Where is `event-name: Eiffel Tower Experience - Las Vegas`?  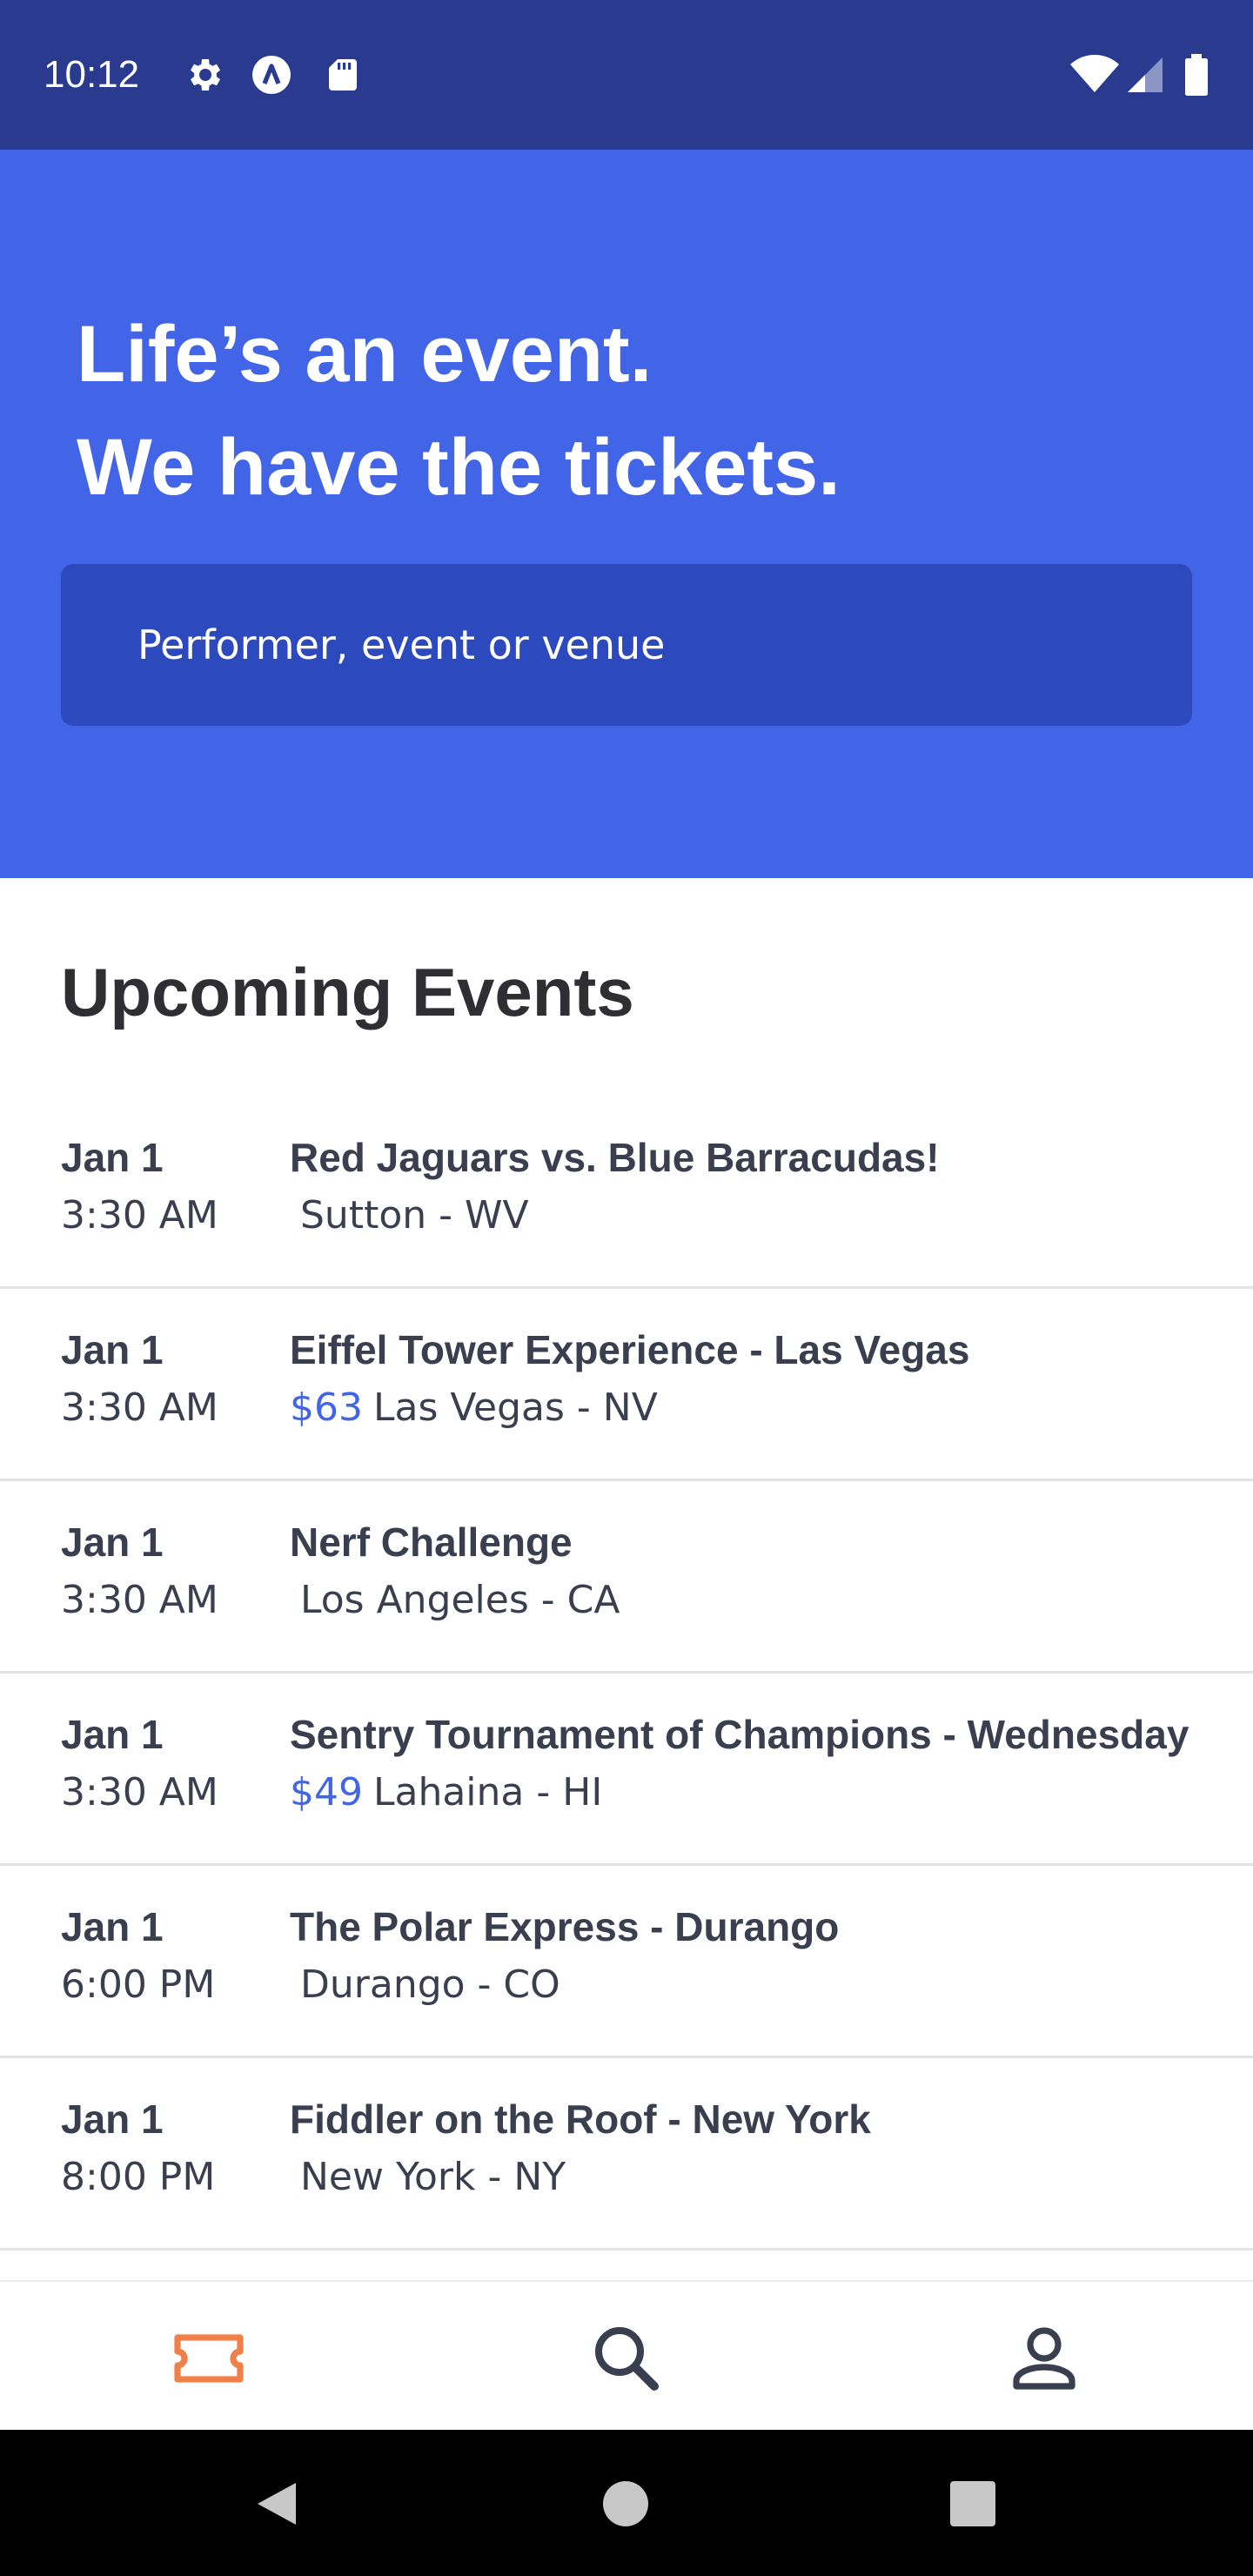 event-name: Eiffel Tower Experience - Las Vegas is located at coordinates (630, 1349).